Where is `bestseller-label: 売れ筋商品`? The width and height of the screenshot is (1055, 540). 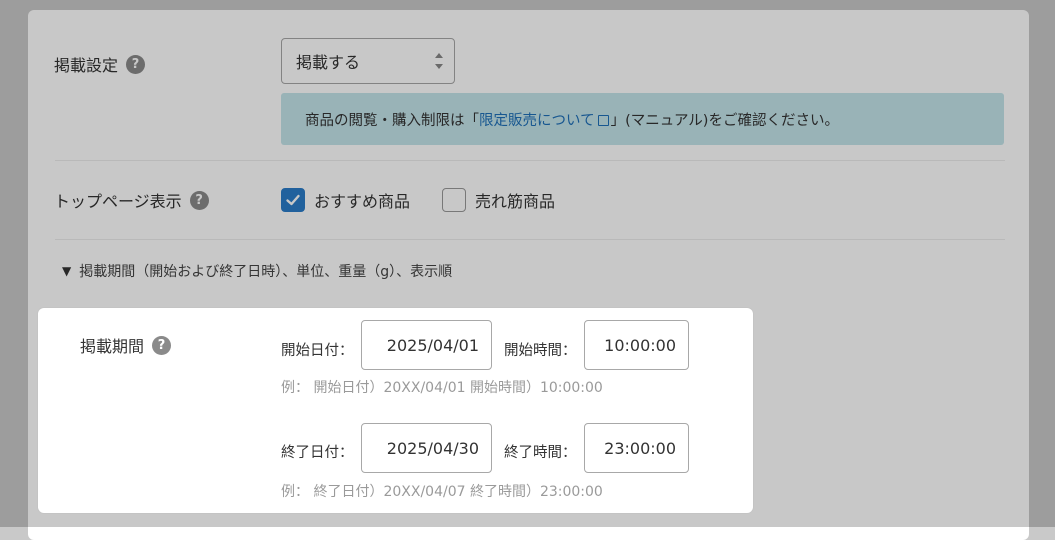
bestseller-label: 売れ筋商品 is located at coordinates (515, 201).